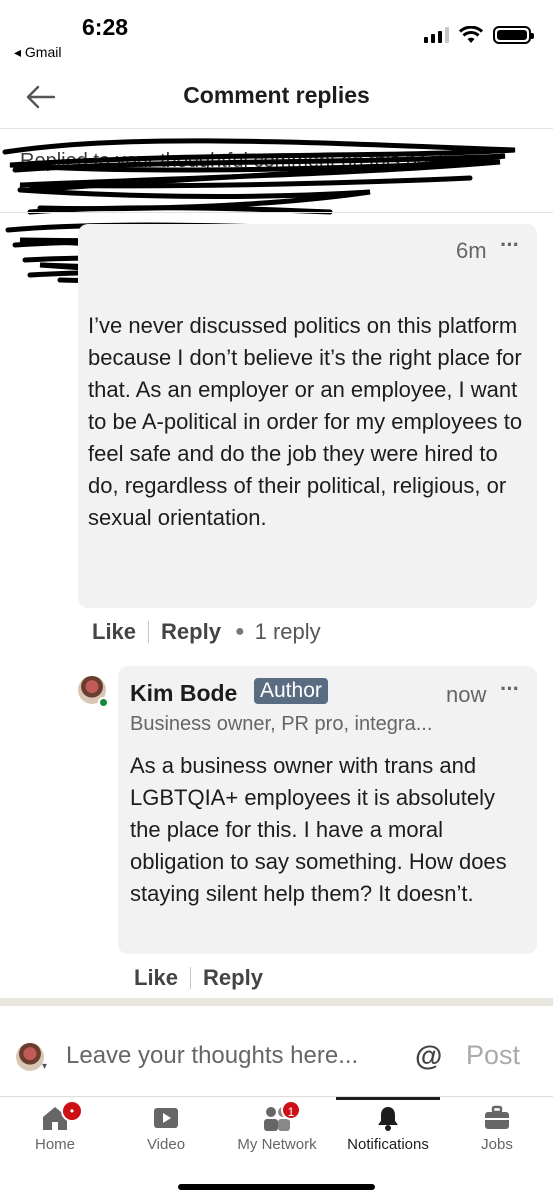 The height and width of the screenshot is (1200, 553). I want to click on reply-count-link: 1 reply, so click(288, 632).